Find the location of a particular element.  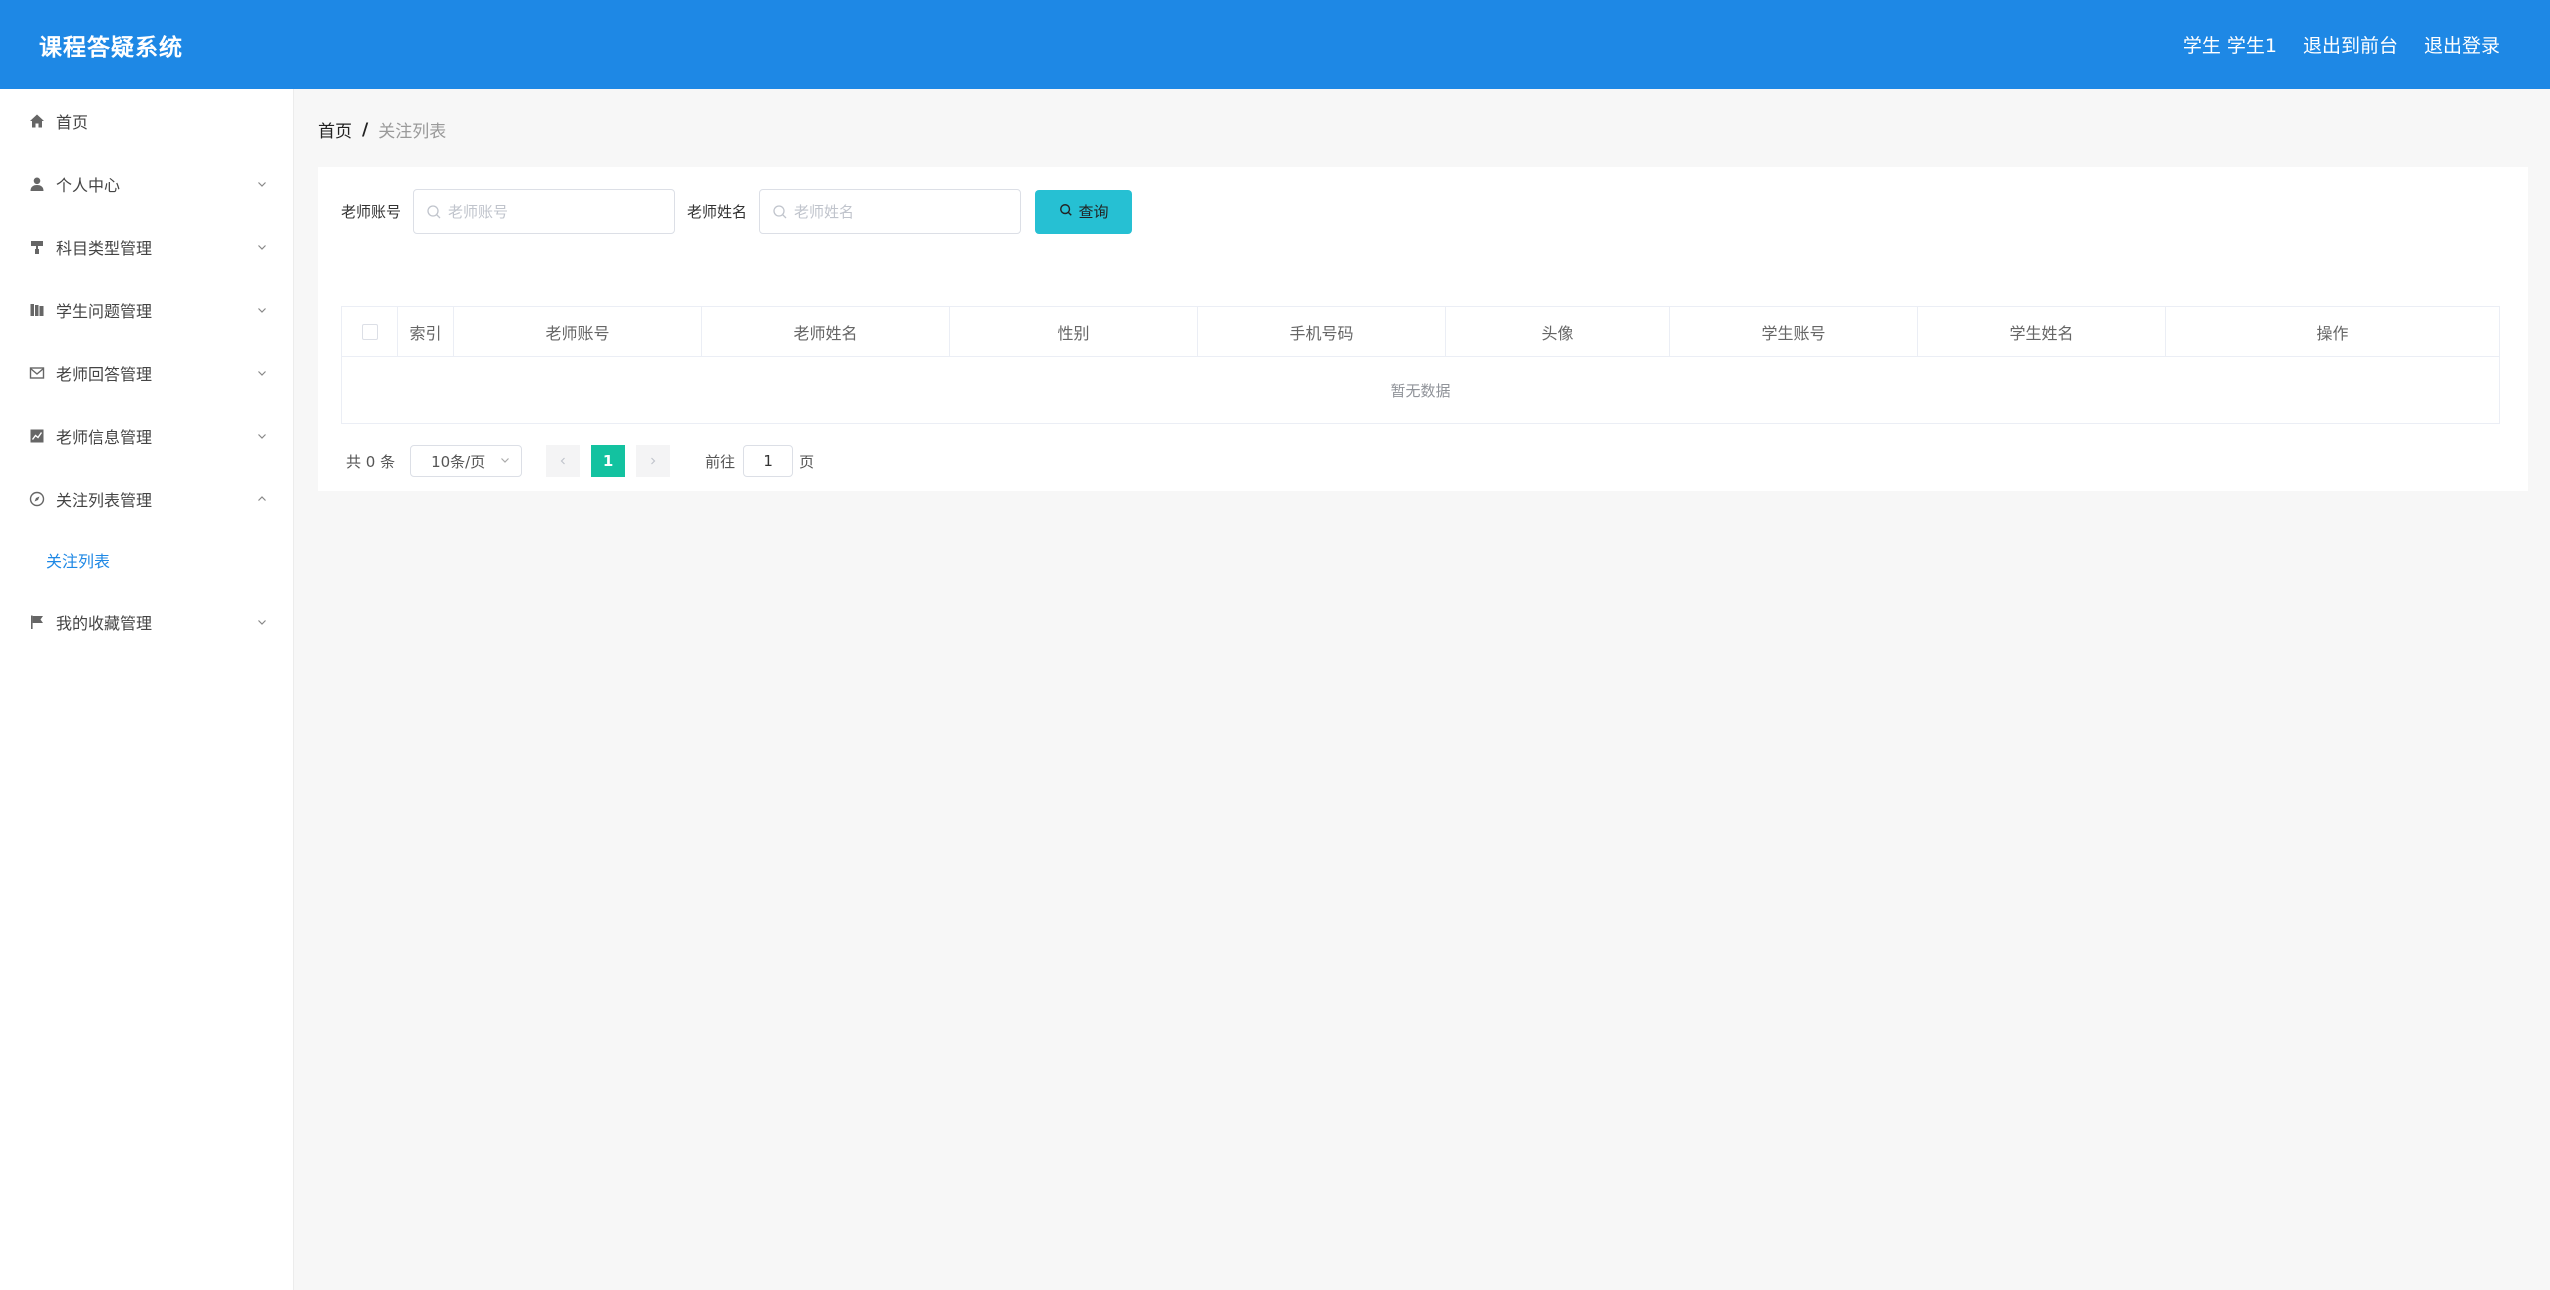

query-button: 查询 is located at coordinates (1084, 211).